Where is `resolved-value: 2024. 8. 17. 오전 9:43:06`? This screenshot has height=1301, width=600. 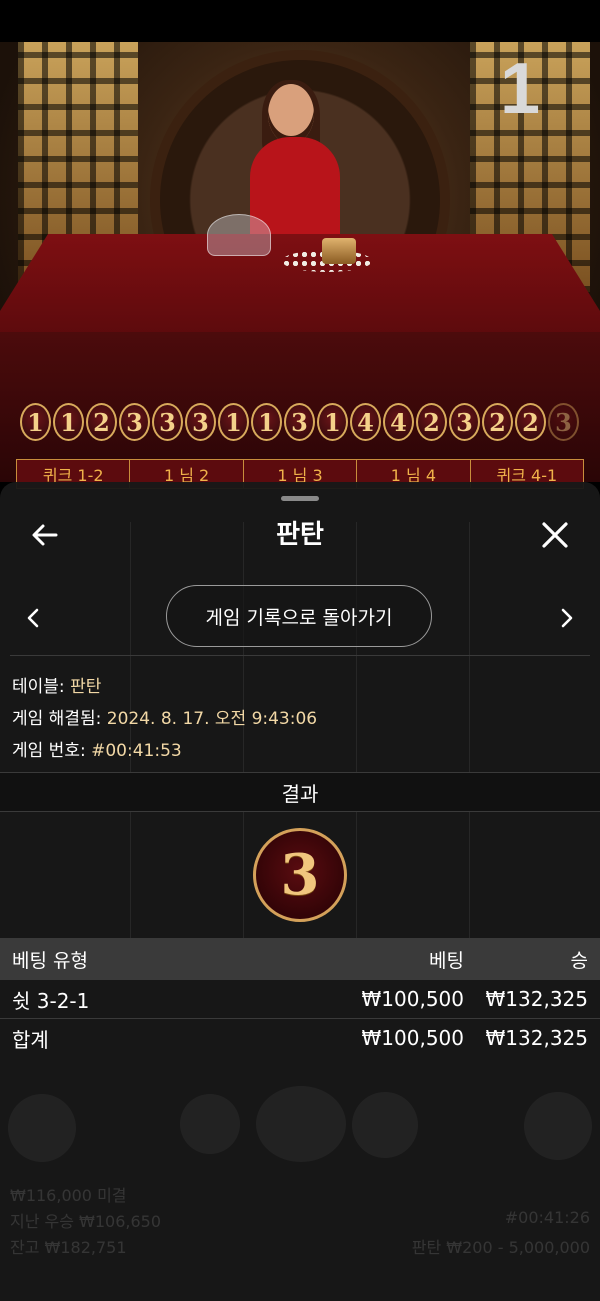 resolved-value: 2024. 8. 17. 오전 9:43:06 is located at coordinates (212, 719).